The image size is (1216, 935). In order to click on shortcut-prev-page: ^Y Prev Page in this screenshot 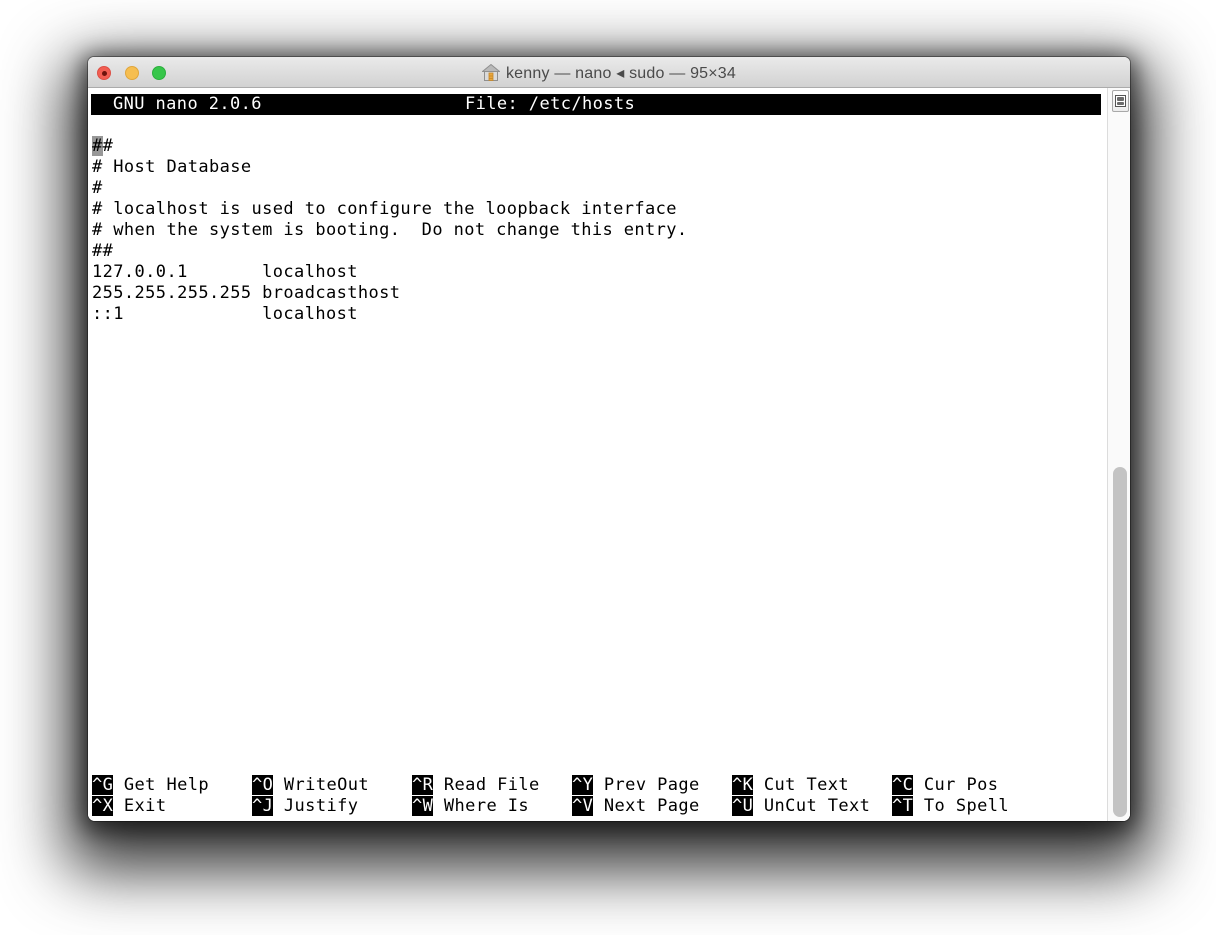, I will do `click(652, 785)`.